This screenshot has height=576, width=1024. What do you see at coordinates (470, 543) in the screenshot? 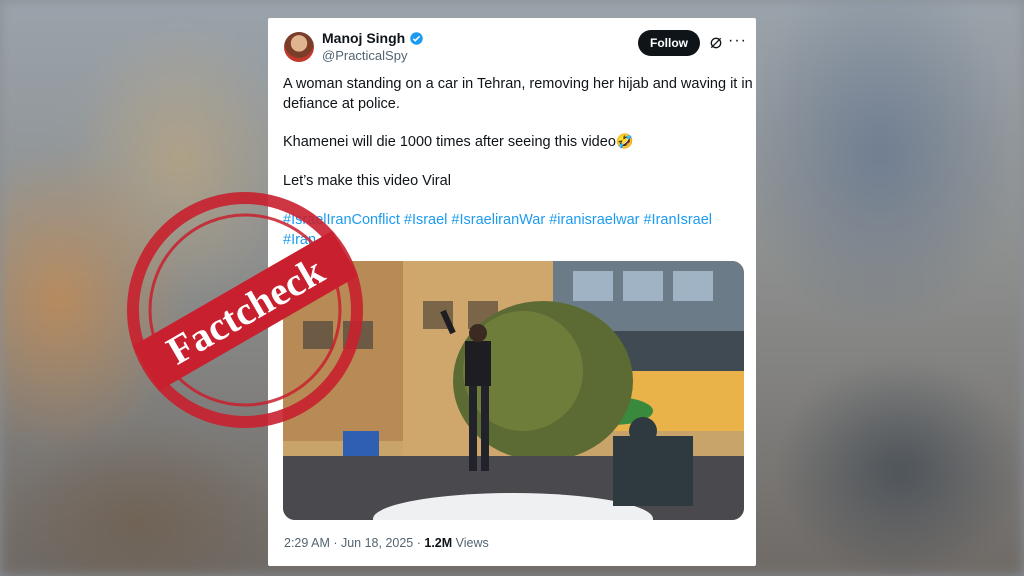
I see `views-label: Views` at bounding box center [470, 543].